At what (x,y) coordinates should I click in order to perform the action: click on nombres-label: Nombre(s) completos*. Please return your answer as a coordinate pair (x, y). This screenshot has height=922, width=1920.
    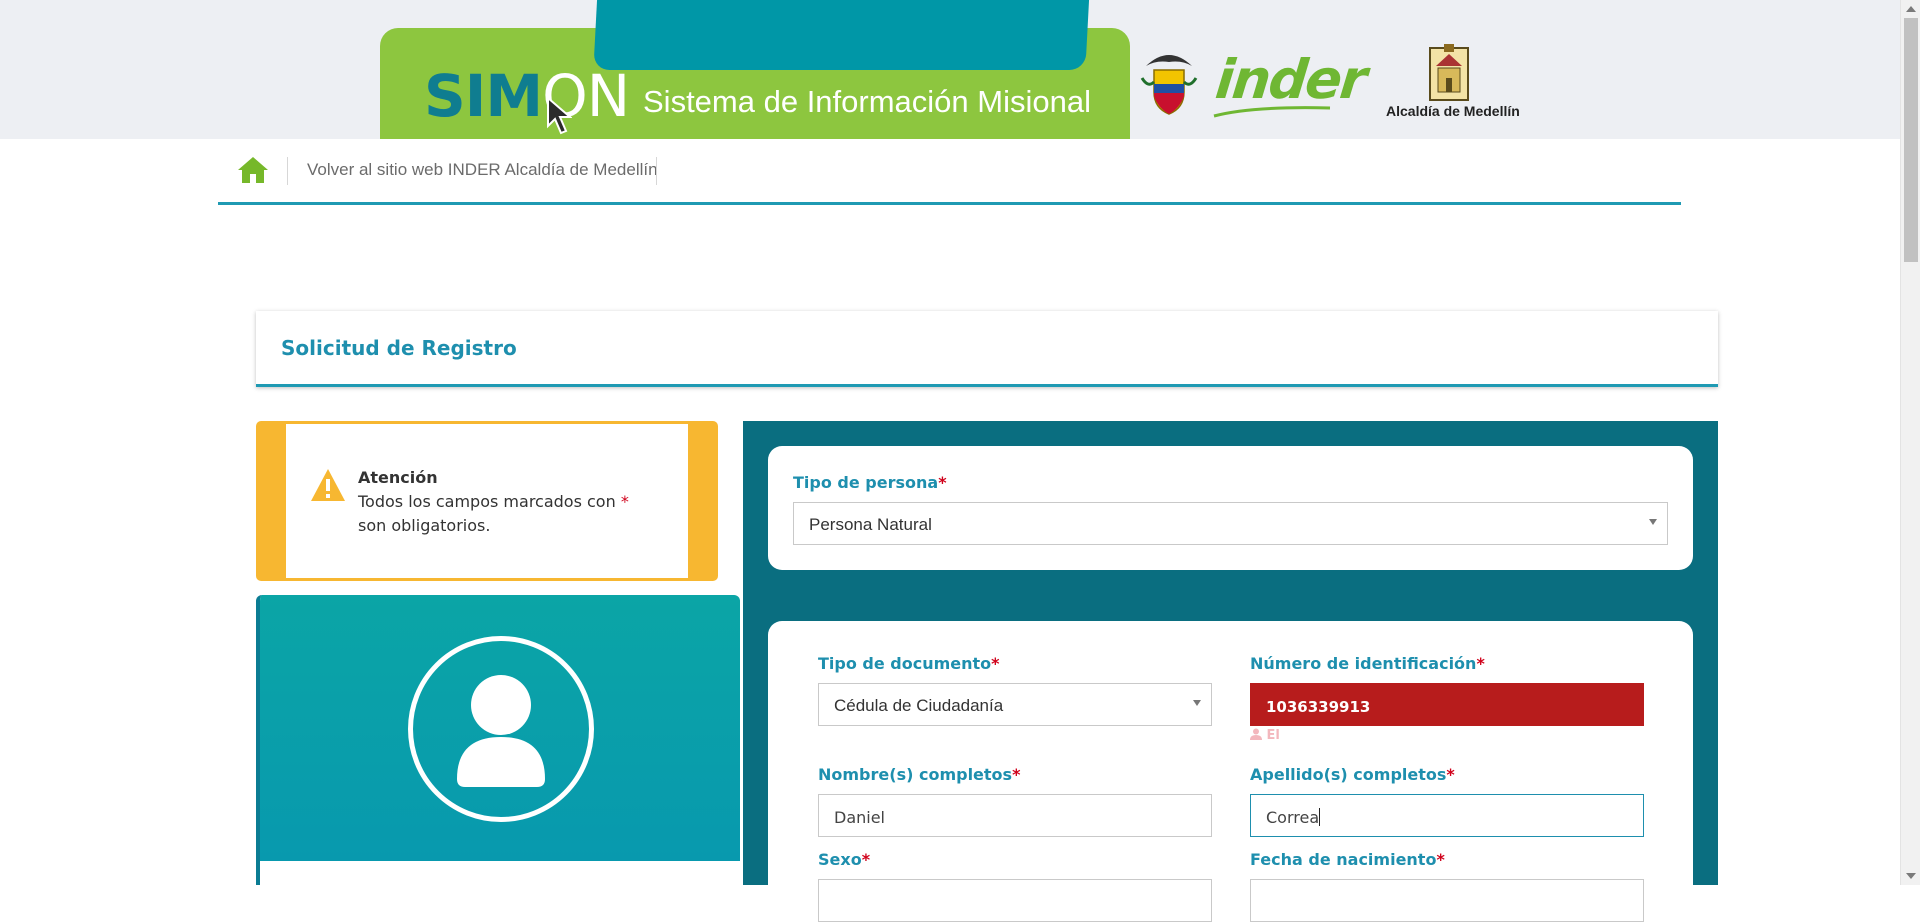
    Looking at the image, I should click on (919, 774).